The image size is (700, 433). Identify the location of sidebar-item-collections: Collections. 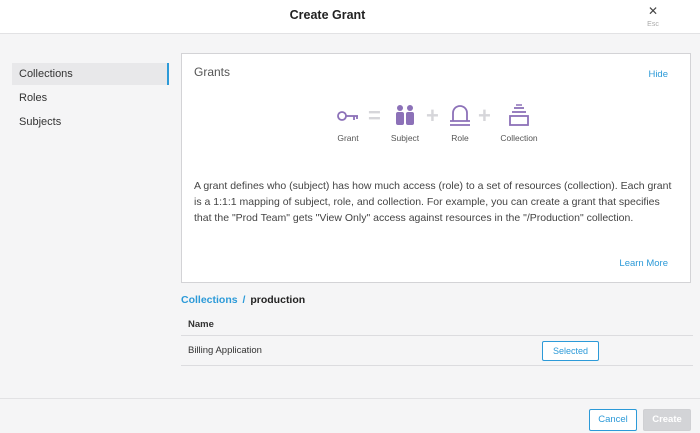
(90, 74).